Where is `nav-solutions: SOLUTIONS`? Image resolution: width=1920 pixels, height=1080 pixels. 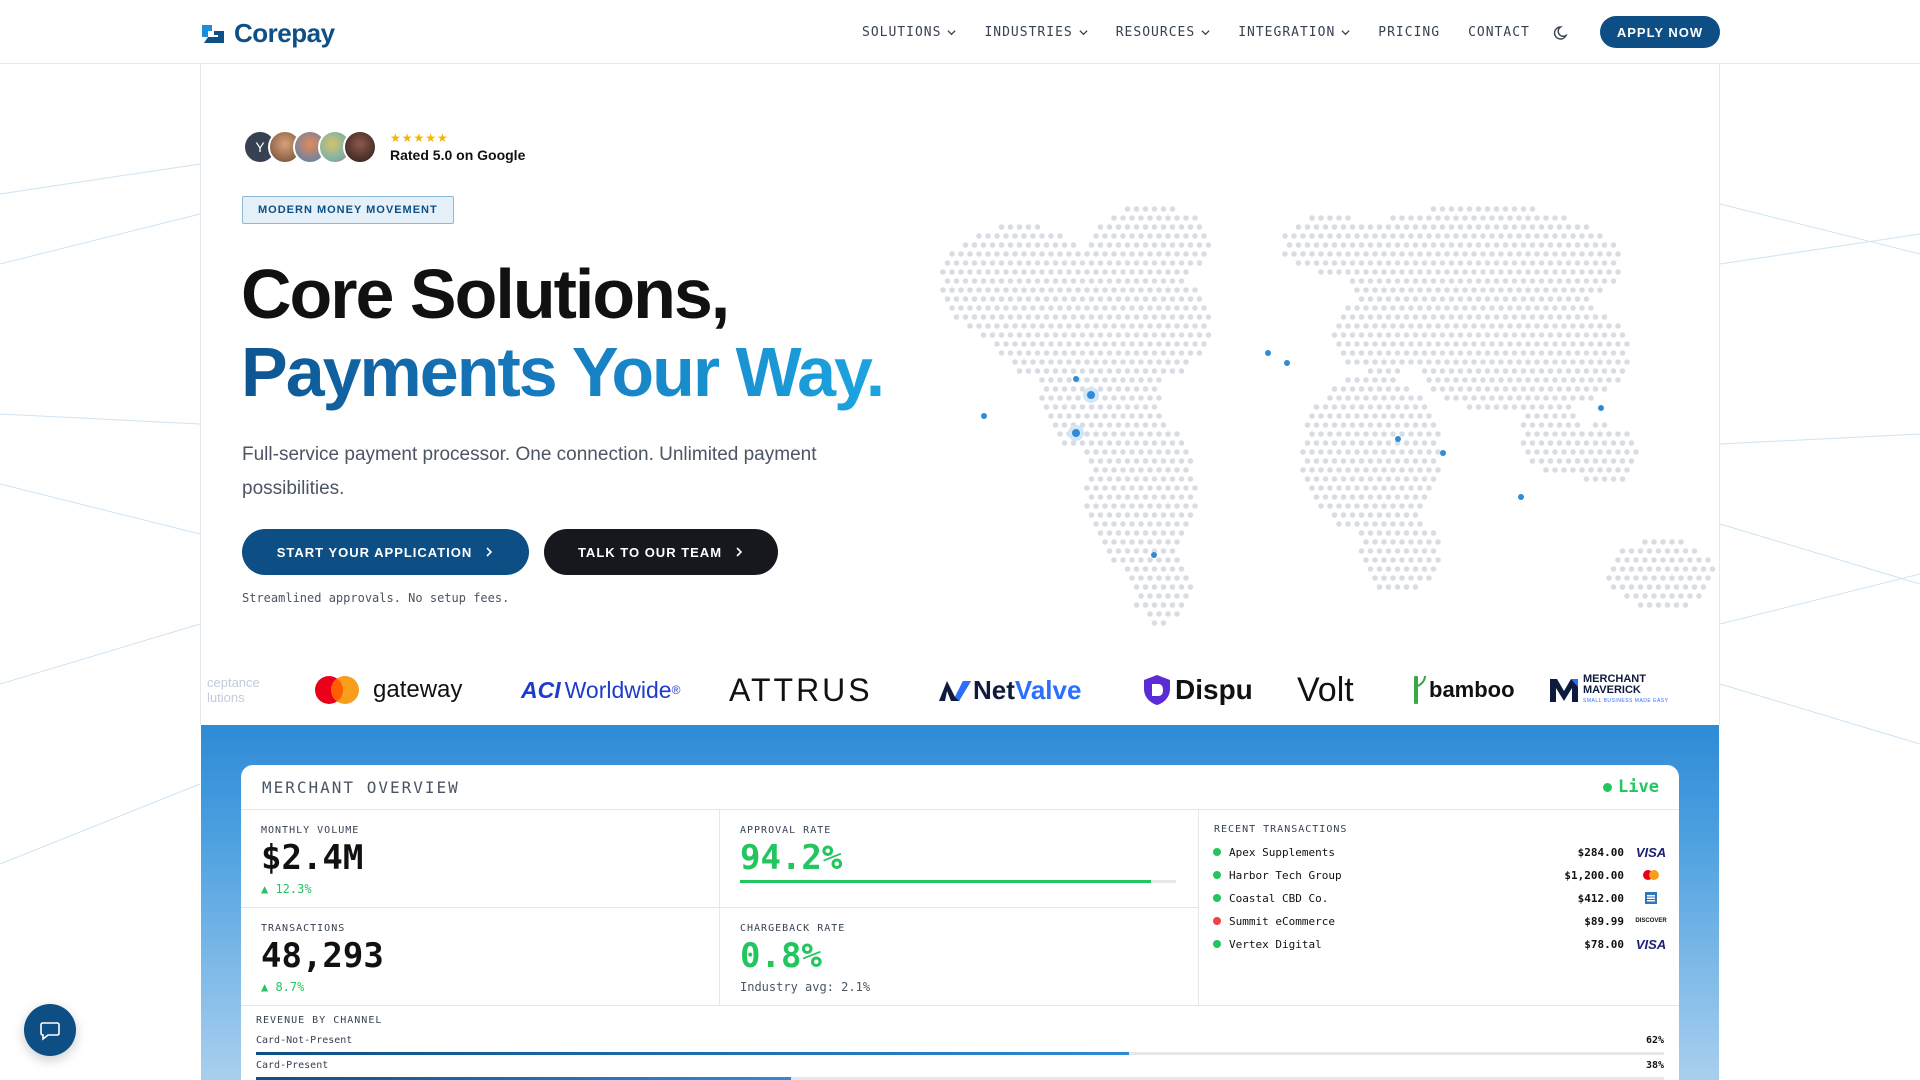 nav-solutions: SOLUTIONS is located at coordinates (909, 32).